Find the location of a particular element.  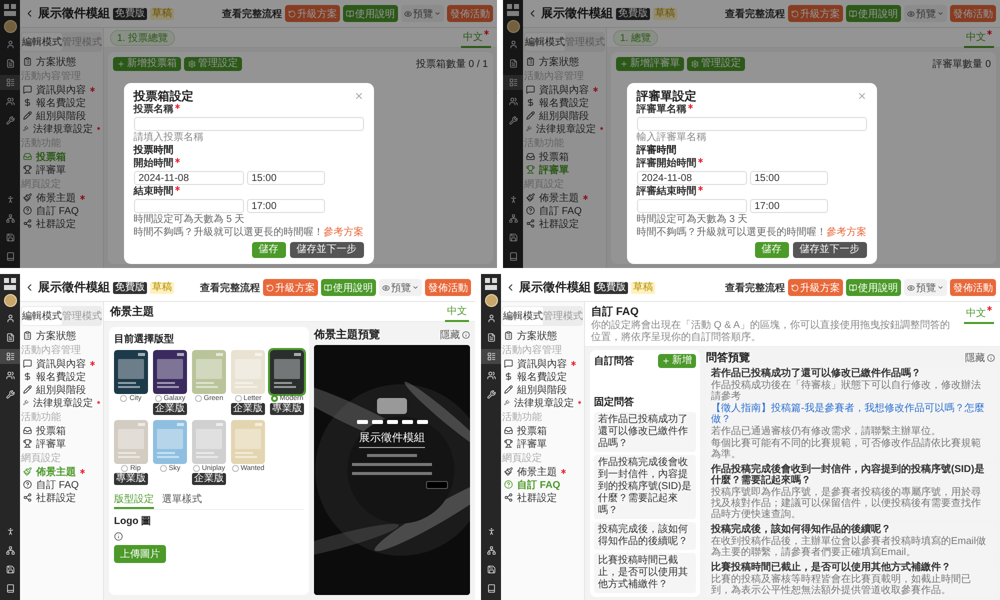

time-field: 17:00 is located at coordinates (285, 206).